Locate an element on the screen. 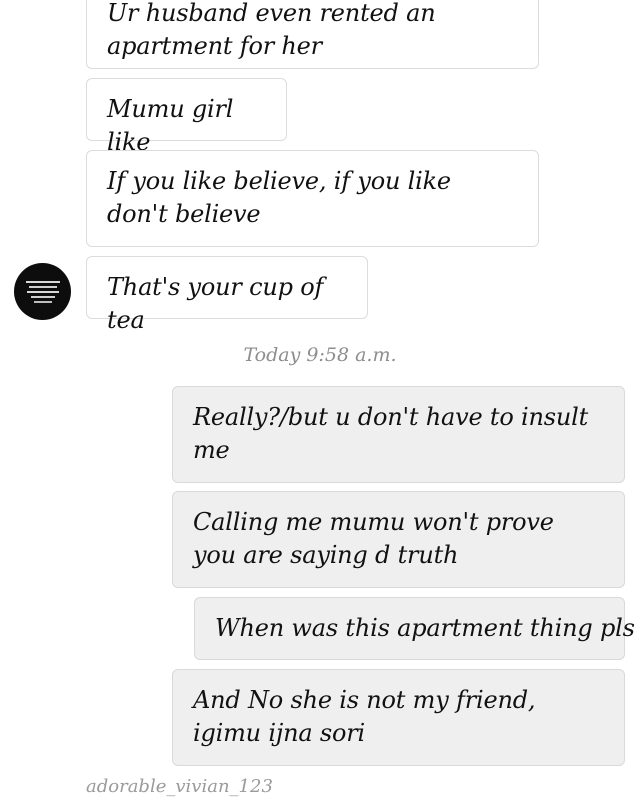 The height and width of the screenshot is (800, 640). avatar-image is located at coordinates (42, 291).